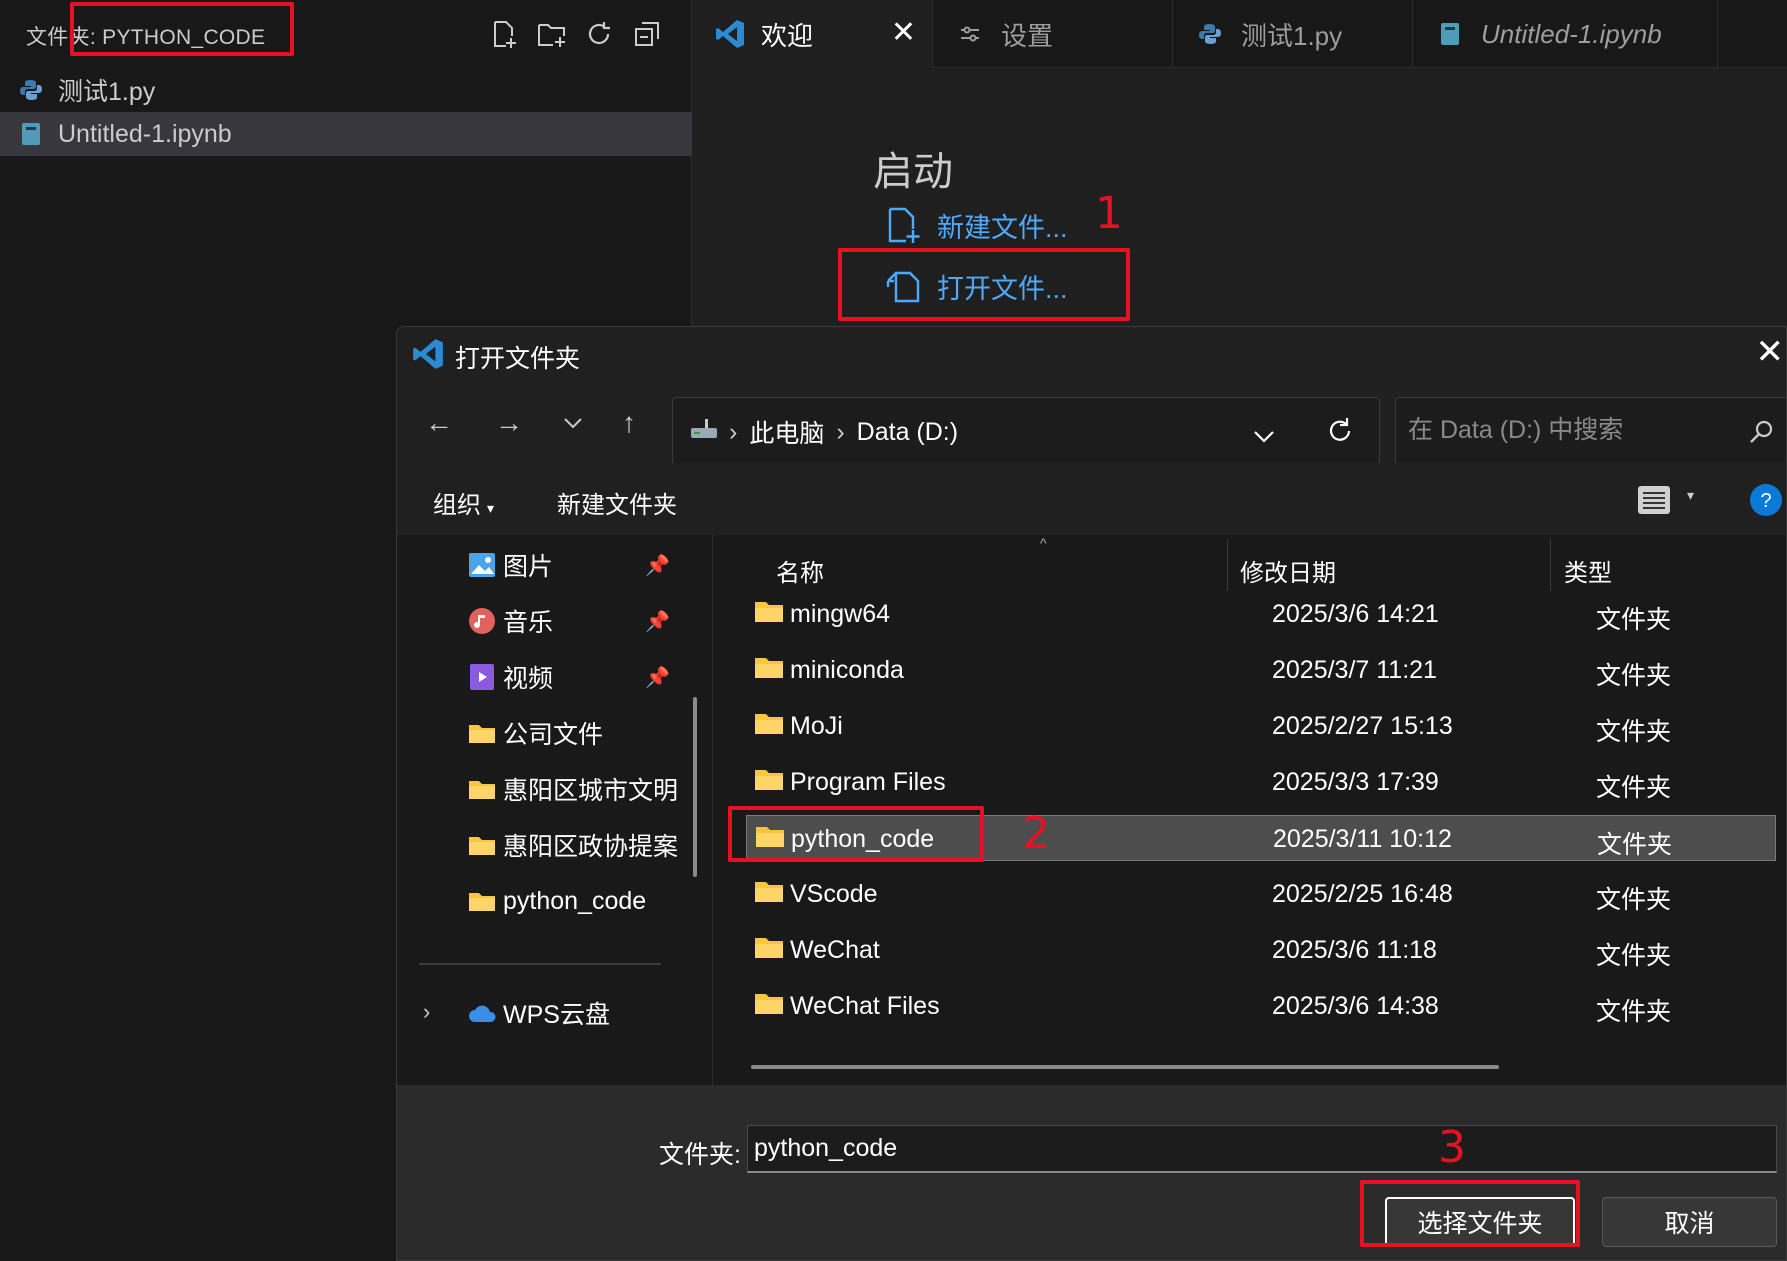 This screenshot has height=1261, width=1787. I want to click on new-file-icon, so click(504, 34).